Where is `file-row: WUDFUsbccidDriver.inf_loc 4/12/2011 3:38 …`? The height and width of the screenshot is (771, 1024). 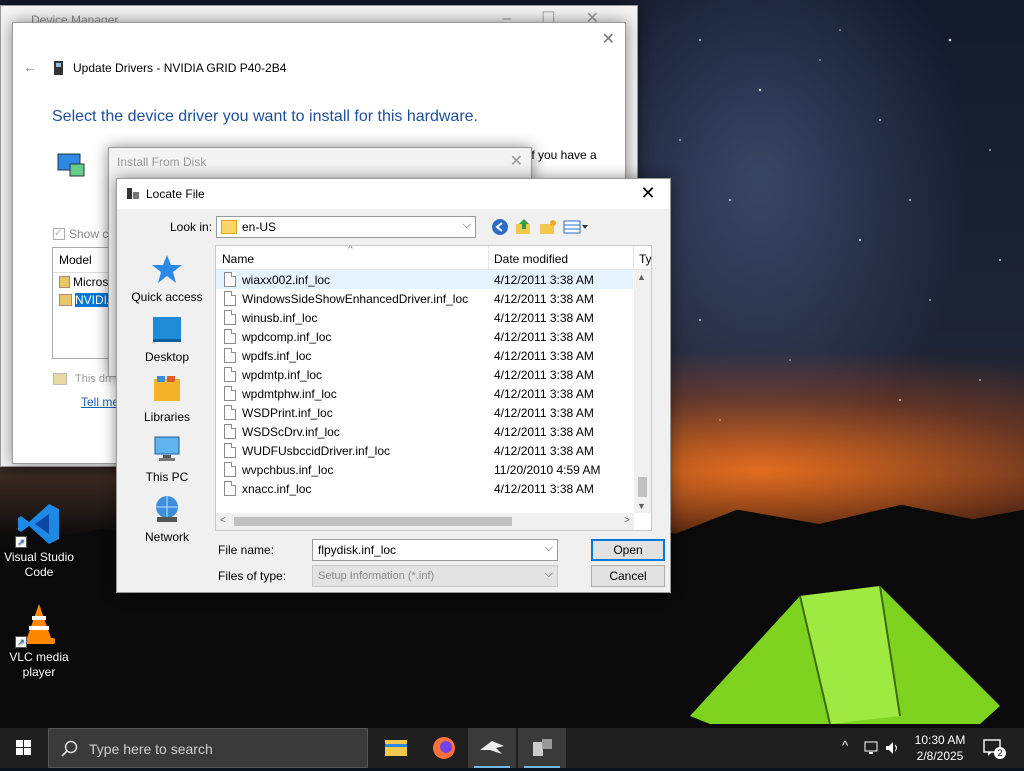 file-row: WUDFUsbccidDriver.inf_loc 4/12/2011 3:38 … is located at coordinates (433, 450).